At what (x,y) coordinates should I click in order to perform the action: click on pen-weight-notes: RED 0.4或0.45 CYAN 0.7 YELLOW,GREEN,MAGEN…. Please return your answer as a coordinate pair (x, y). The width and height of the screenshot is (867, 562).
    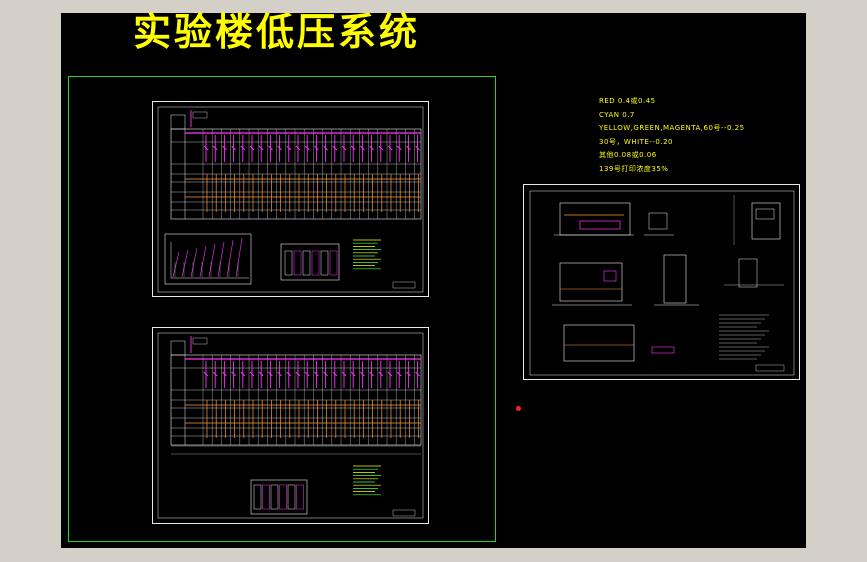
    Looking at the image, I should click on (672, 135).